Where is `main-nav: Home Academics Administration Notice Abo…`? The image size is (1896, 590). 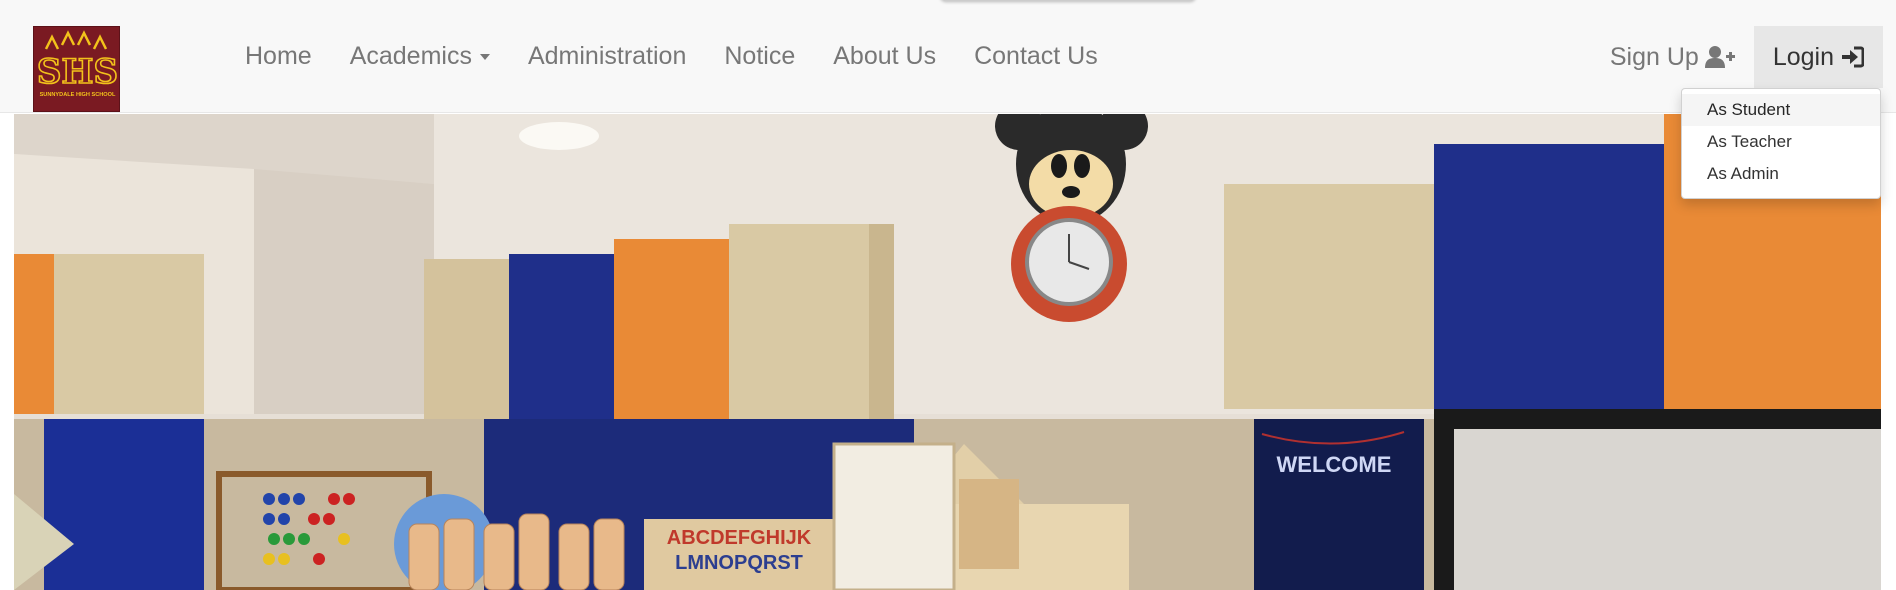 main-nav: Home Academics Administration Notice Abo… is located at coordinates (671, 56).